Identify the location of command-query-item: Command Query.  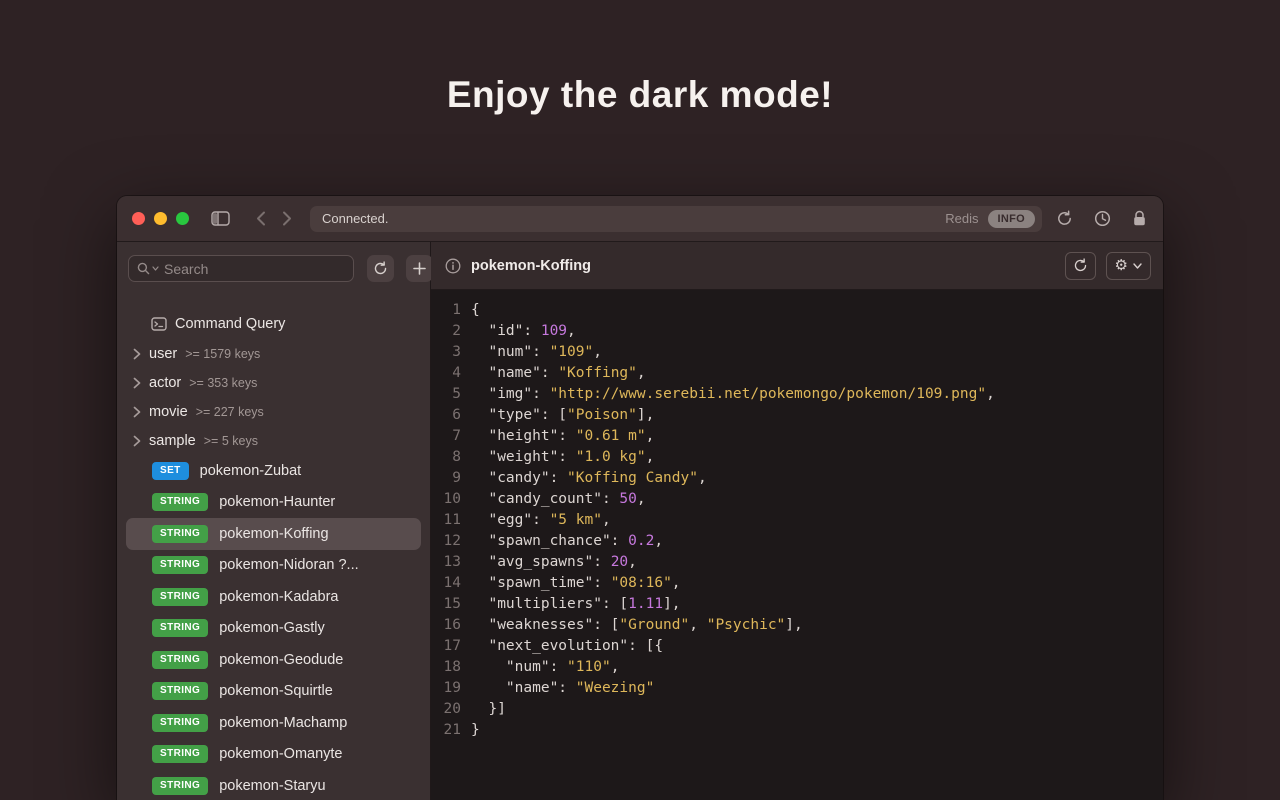
(273, 324).